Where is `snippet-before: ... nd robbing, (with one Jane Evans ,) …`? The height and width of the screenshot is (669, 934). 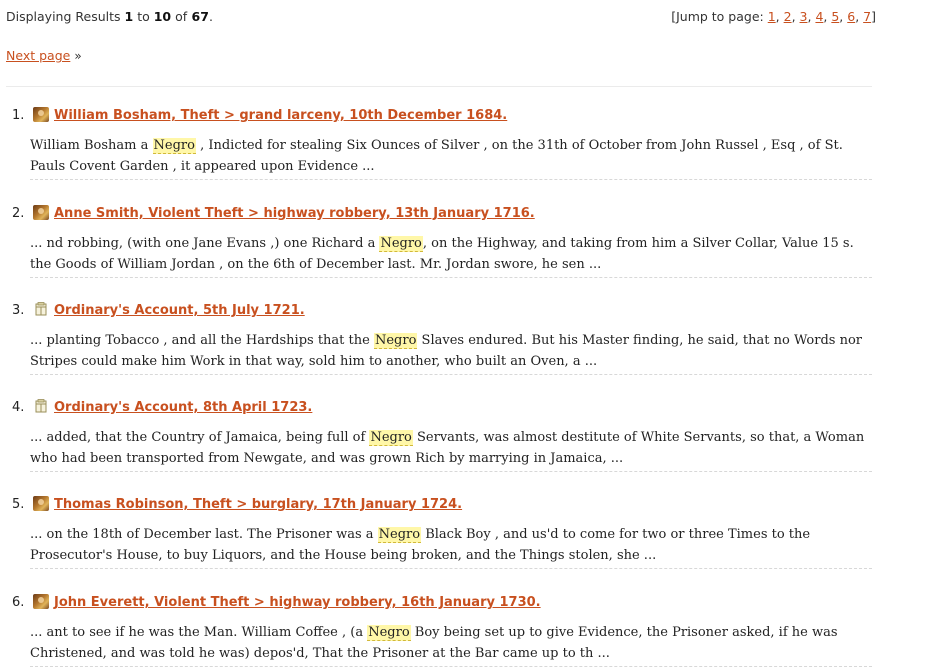 snippet-before: ... nd robbing, (with one Jane Evans ,) … is located at coordinates (205, 243).